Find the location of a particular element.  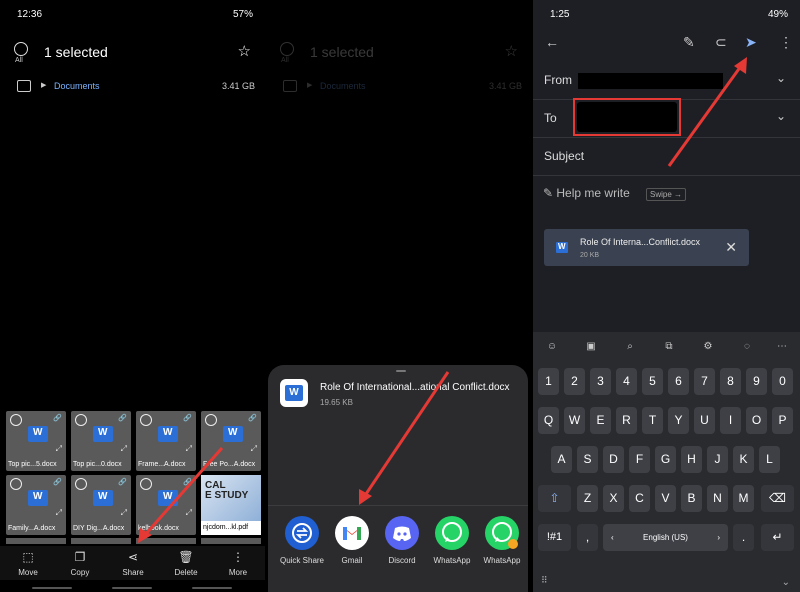

key: V is located at coordinates (665, 498).